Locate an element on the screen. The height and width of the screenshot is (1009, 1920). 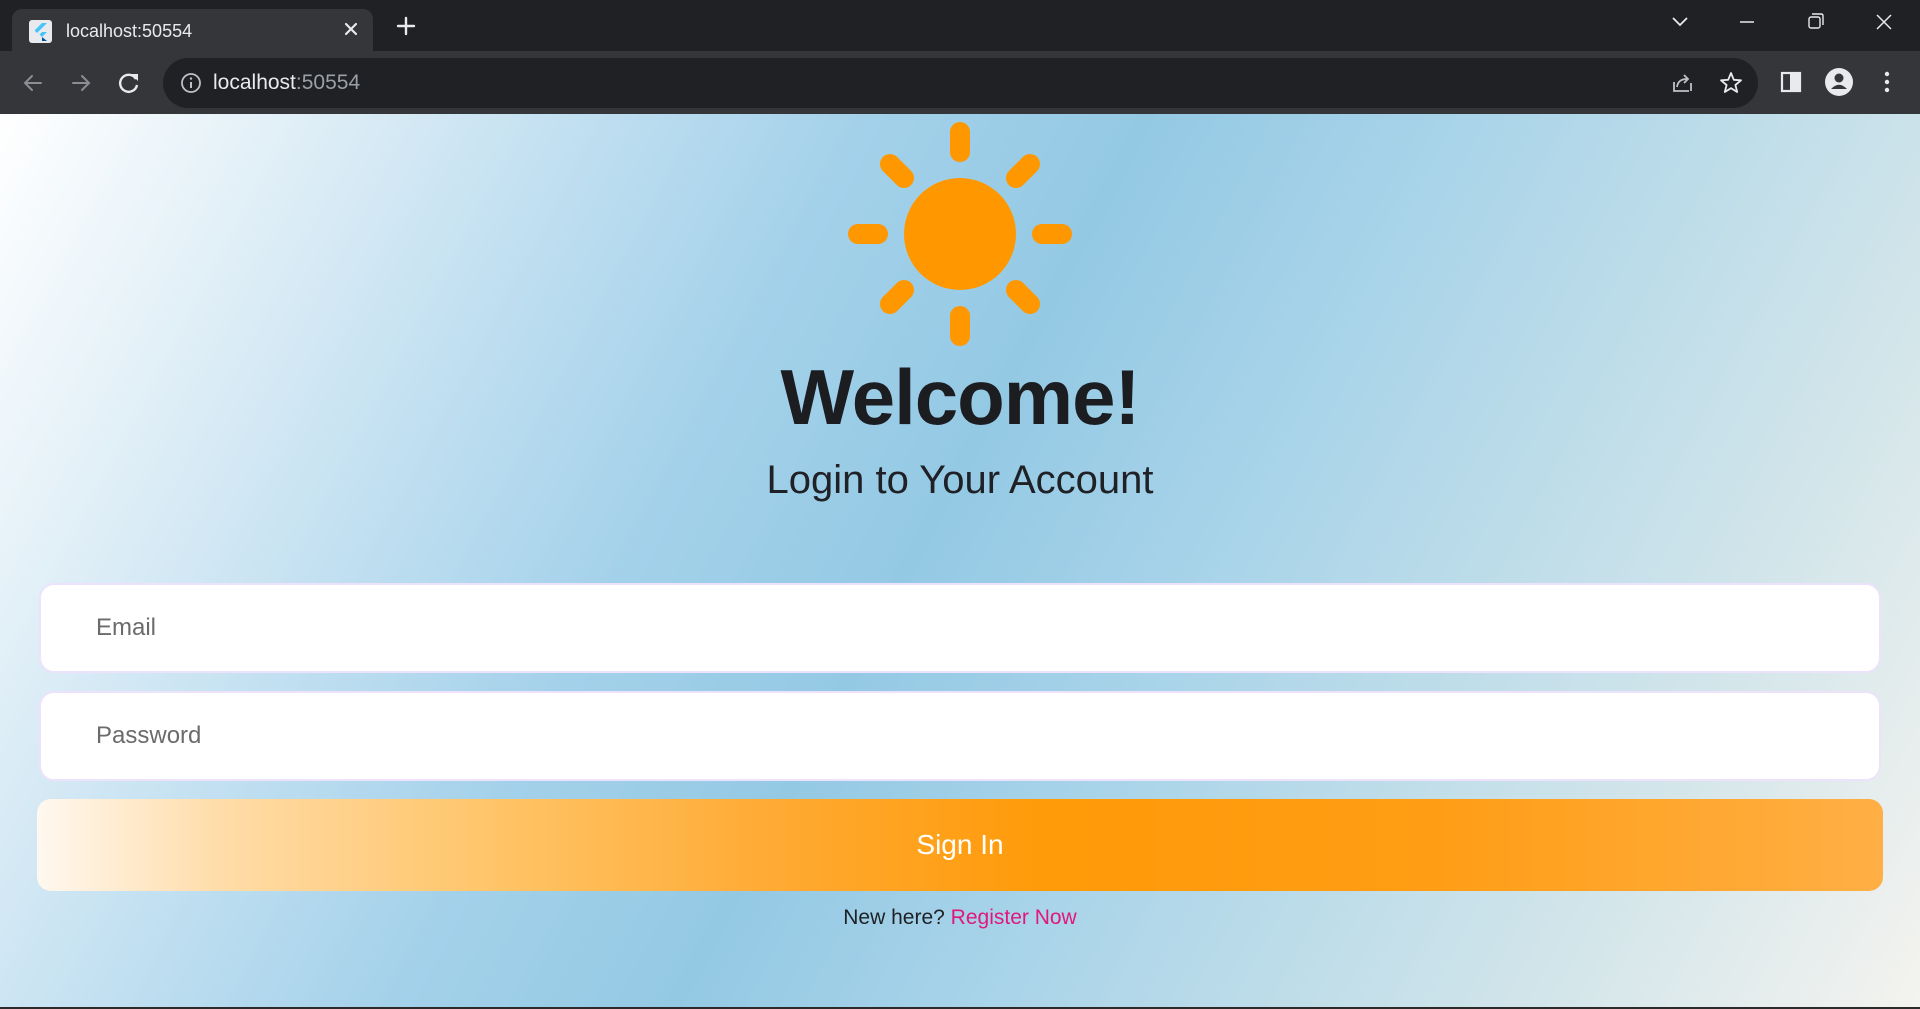
profile-icon is located at coordinates (1839, 82).